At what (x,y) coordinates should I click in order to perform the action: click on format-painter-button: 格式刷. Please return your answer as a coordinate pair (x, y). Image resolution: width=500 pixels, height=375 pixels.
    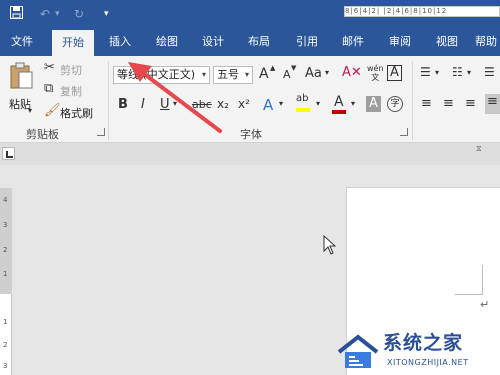
    Looking at the image, I should click on (76, 113).